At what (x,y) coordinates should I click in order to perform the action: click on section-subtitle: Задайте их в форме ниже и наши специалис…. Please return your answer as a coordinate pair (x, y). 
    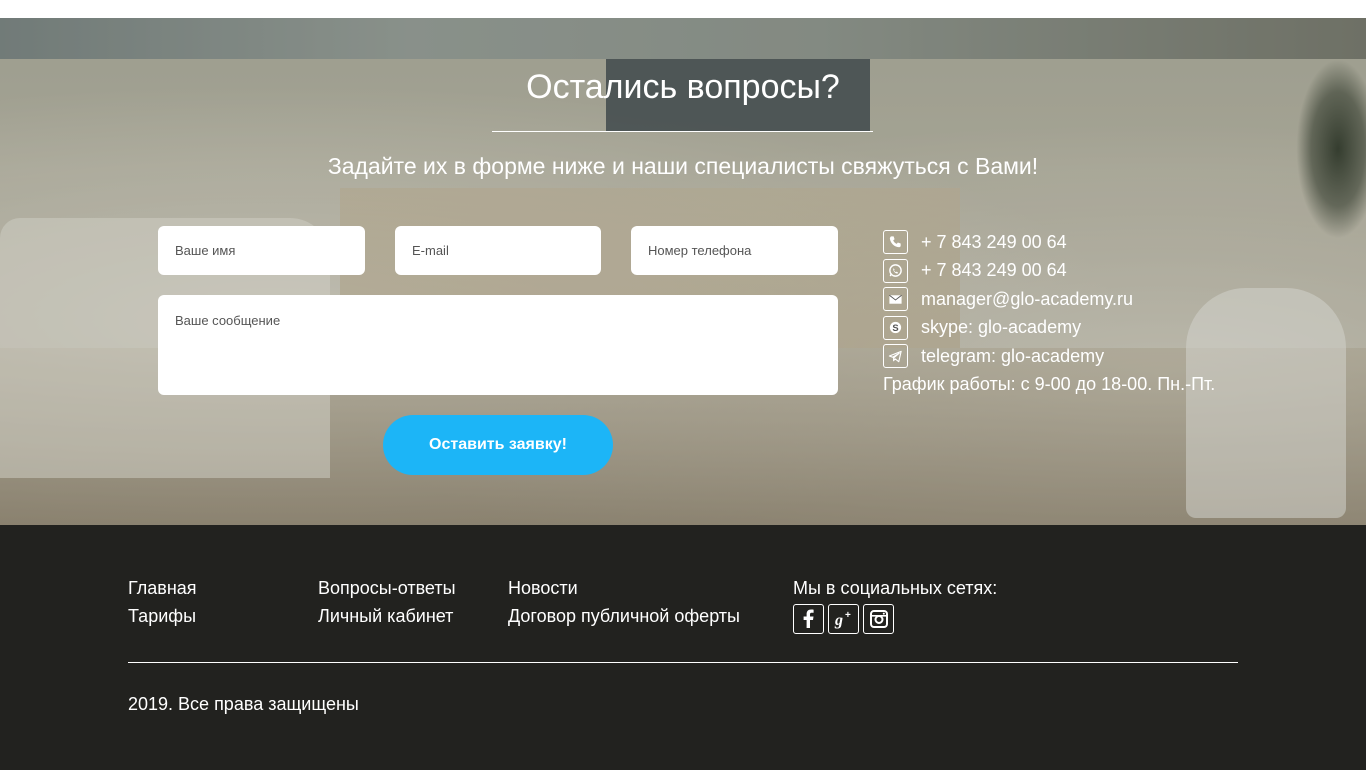
    Looking at the image, I should click on (683, 166).